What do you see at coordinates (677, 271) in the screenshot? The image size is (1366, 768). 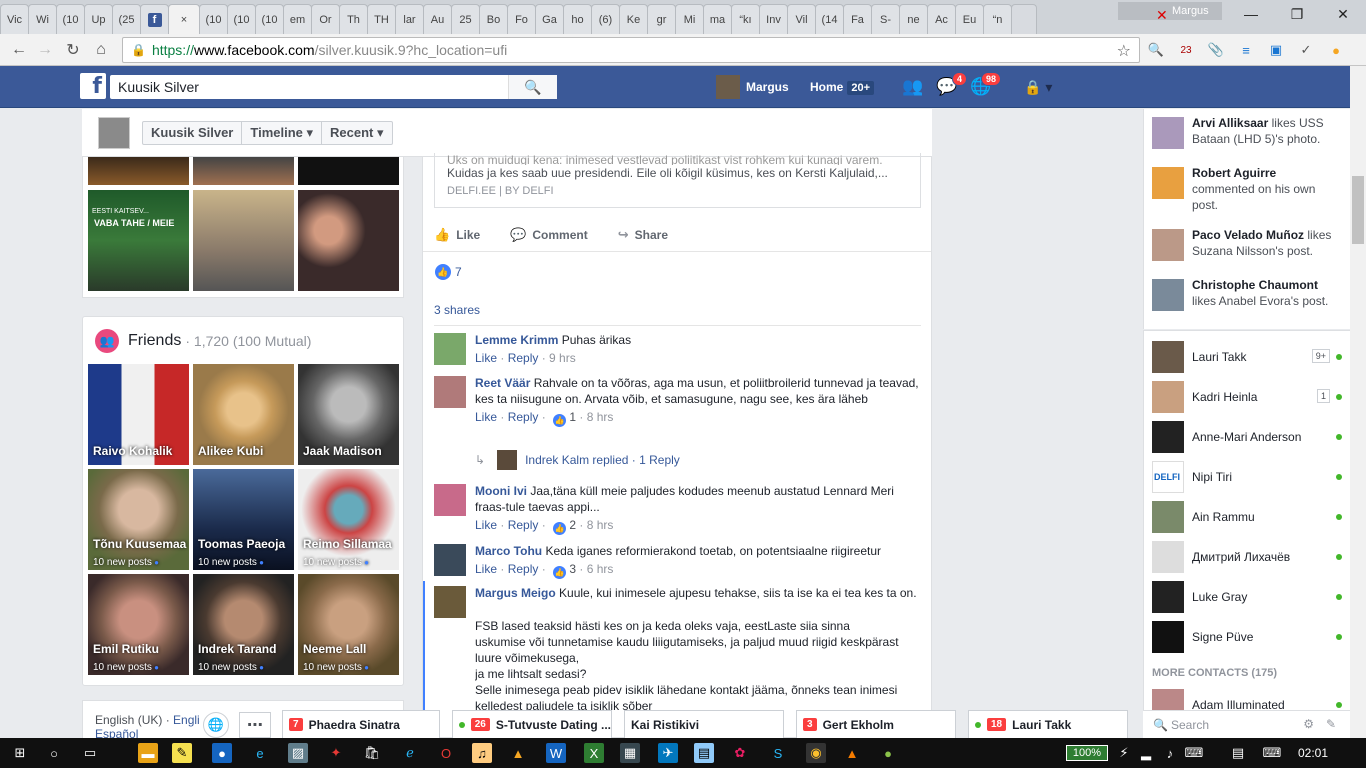 I see `likes-summary: 👍 7` at bounding box center [677, 271].